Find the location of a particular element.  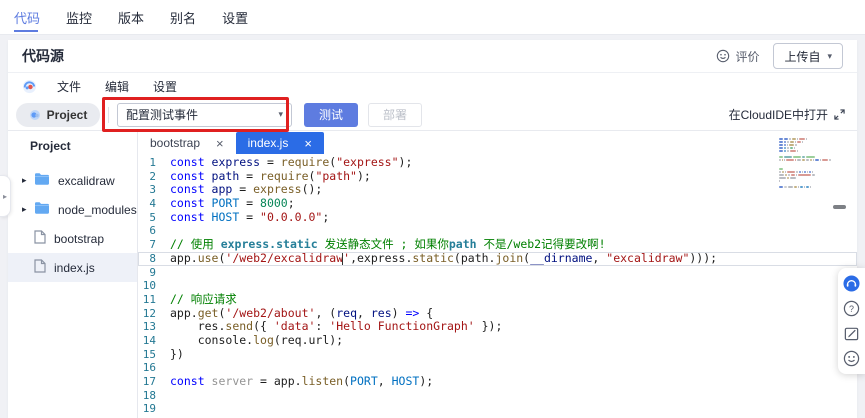

tree-item-label: node_modules is located at coordinates (97, 209).